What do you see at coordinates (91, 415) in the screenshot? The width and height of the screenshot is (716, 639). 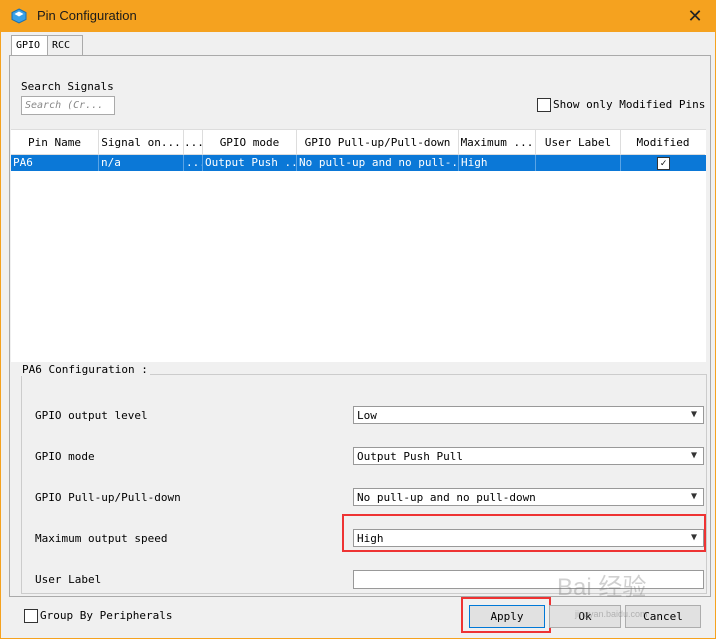 I see `label-output-level: GPIO output level` at bounding box center [91, 415].